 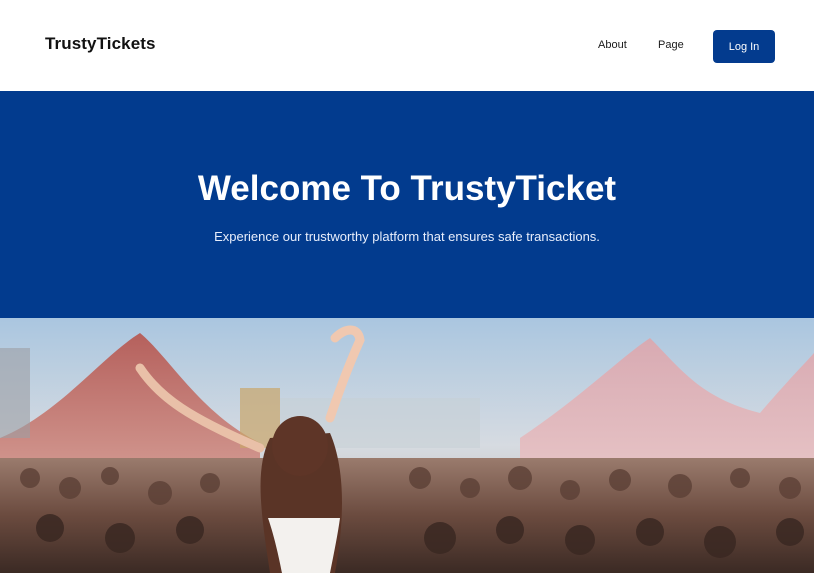 I want to click on login-button: Log In, so click(x=744, y=46).